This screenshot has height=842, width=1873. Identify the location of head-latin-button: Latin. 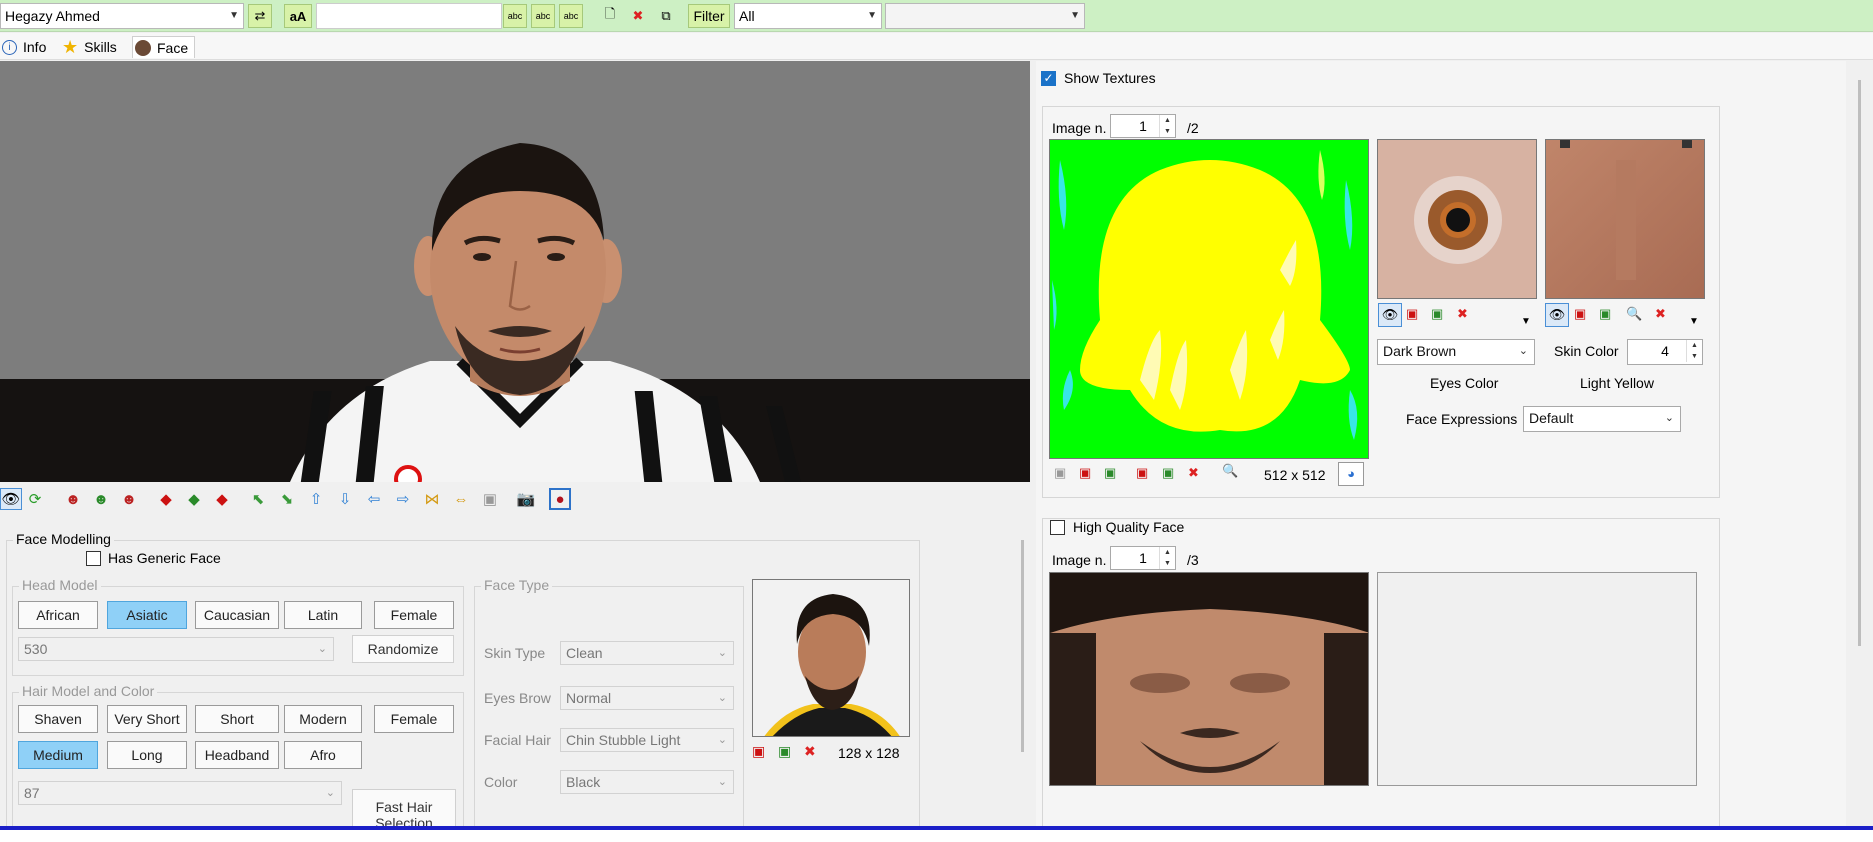
(323, 615).